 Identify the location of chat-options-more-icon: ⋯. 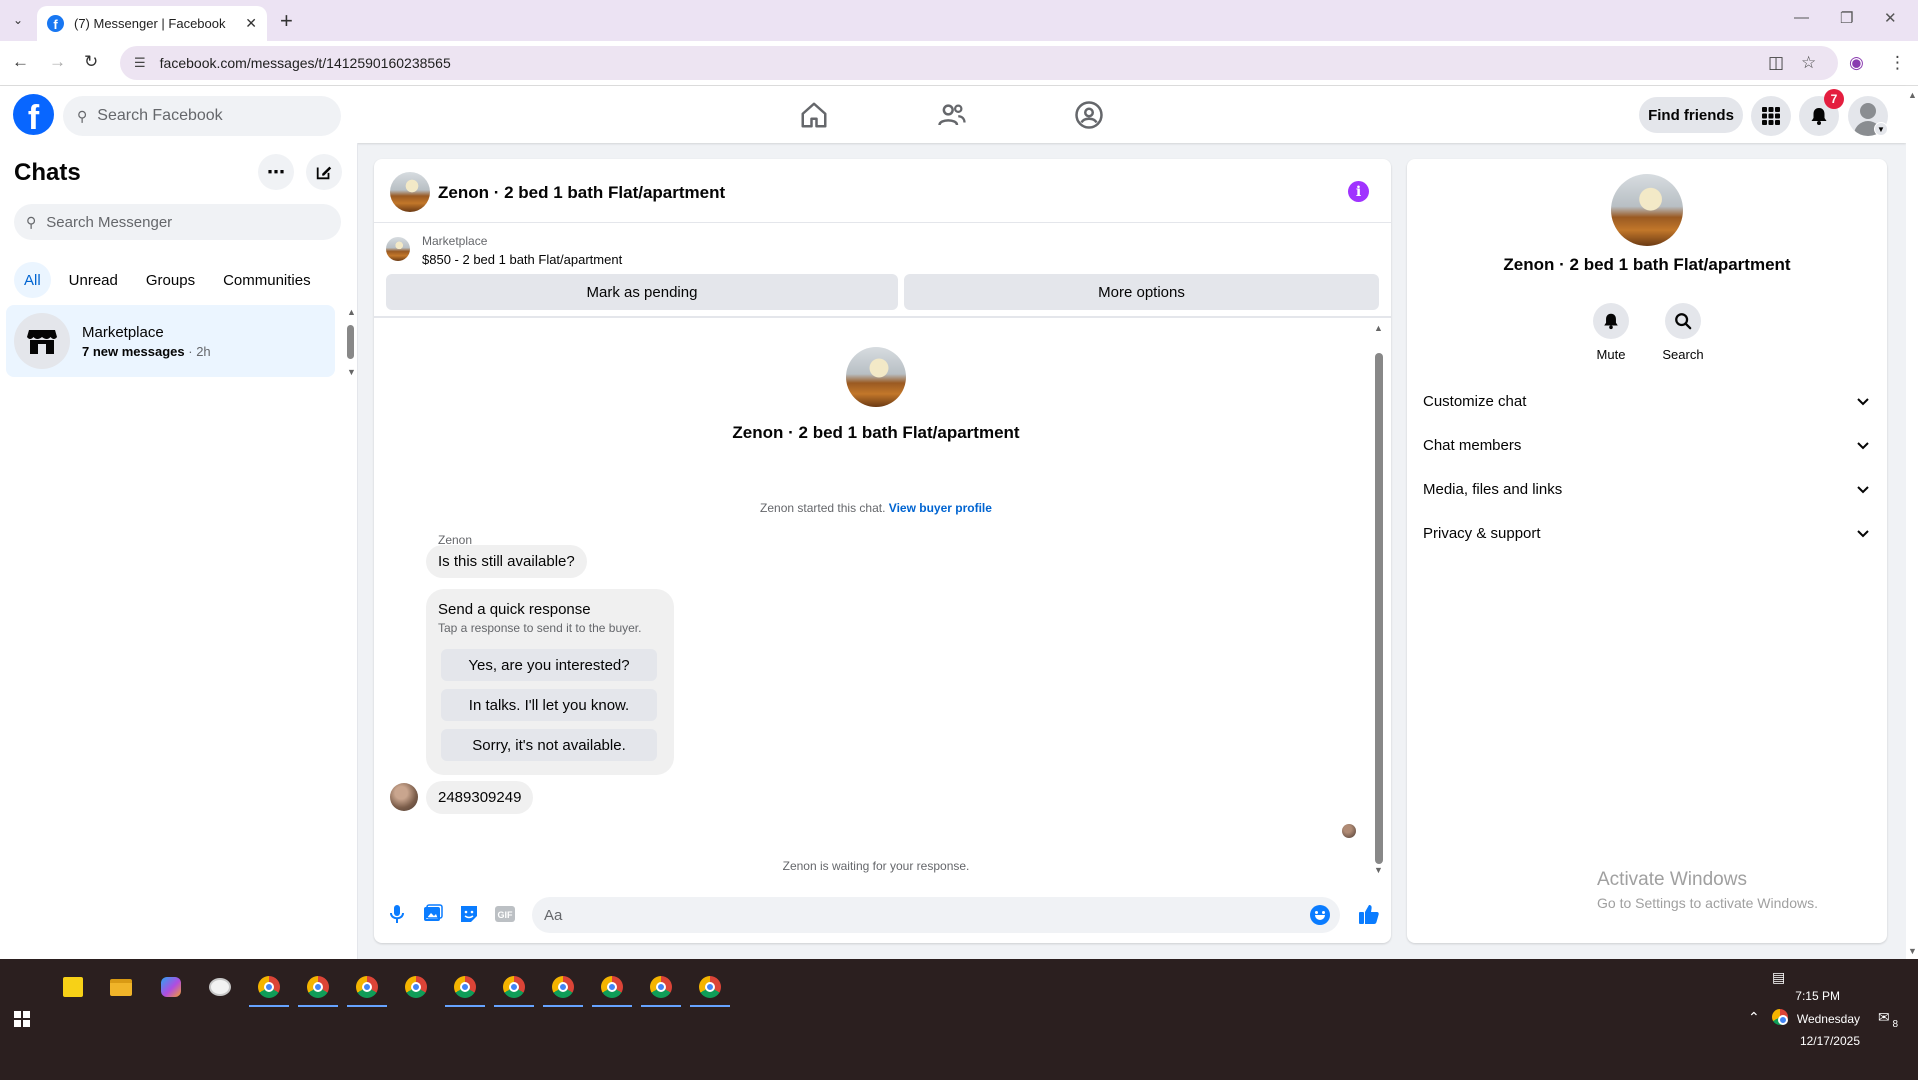
(276, 172).